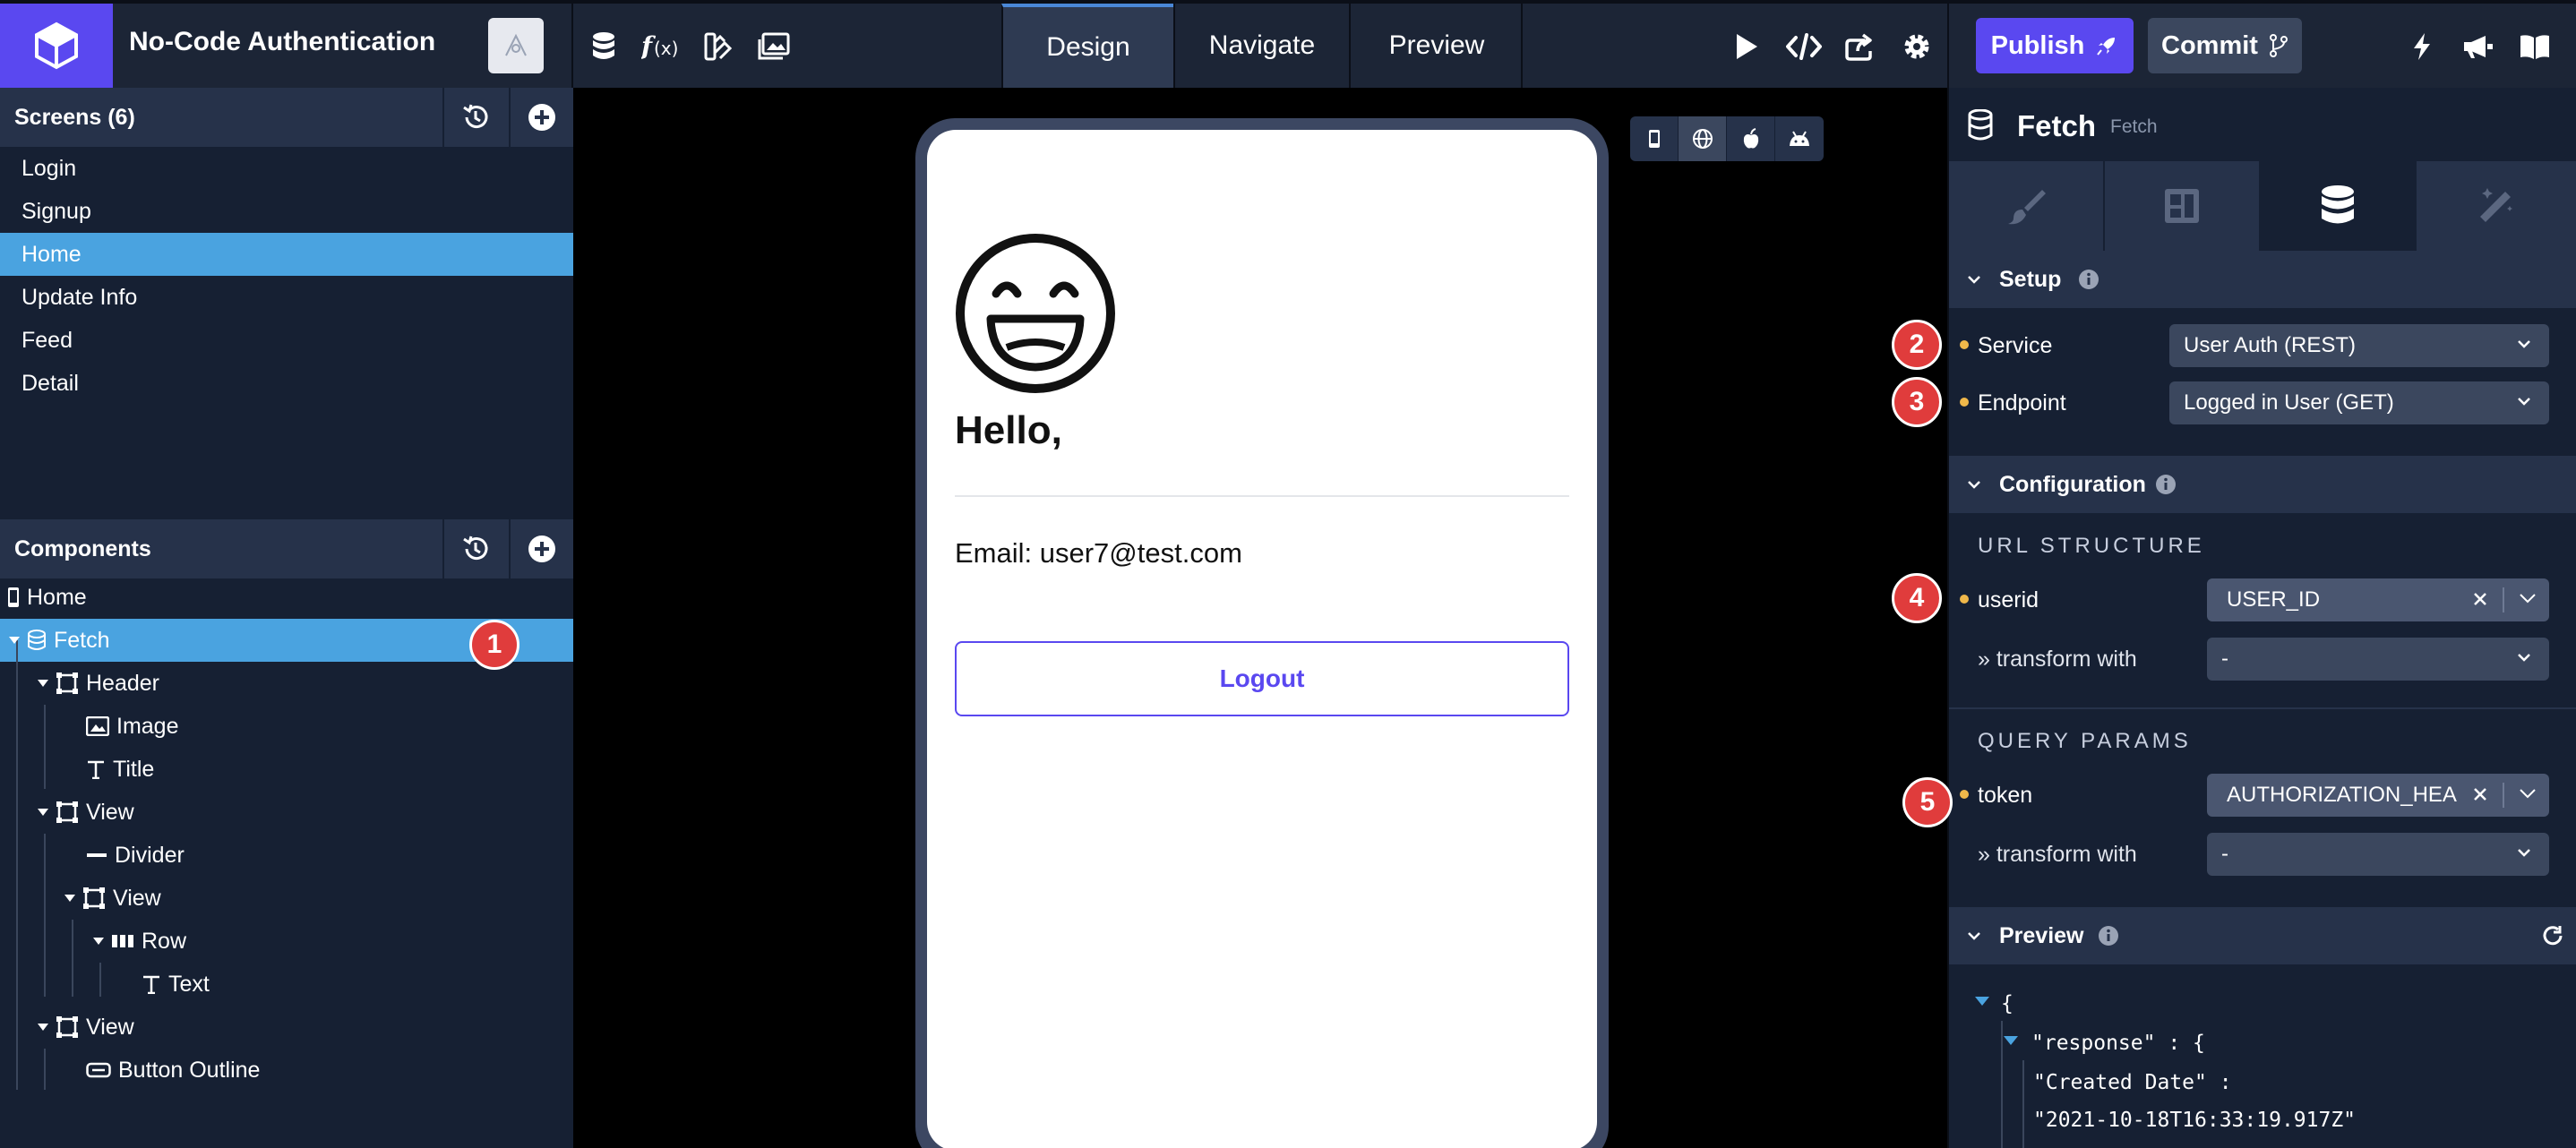 The width and height of the screenshot is (2576, 1148). Describe the element at coordinates (1917, 345) in the screenshot. I see `step-badge-2: 2` at that location.